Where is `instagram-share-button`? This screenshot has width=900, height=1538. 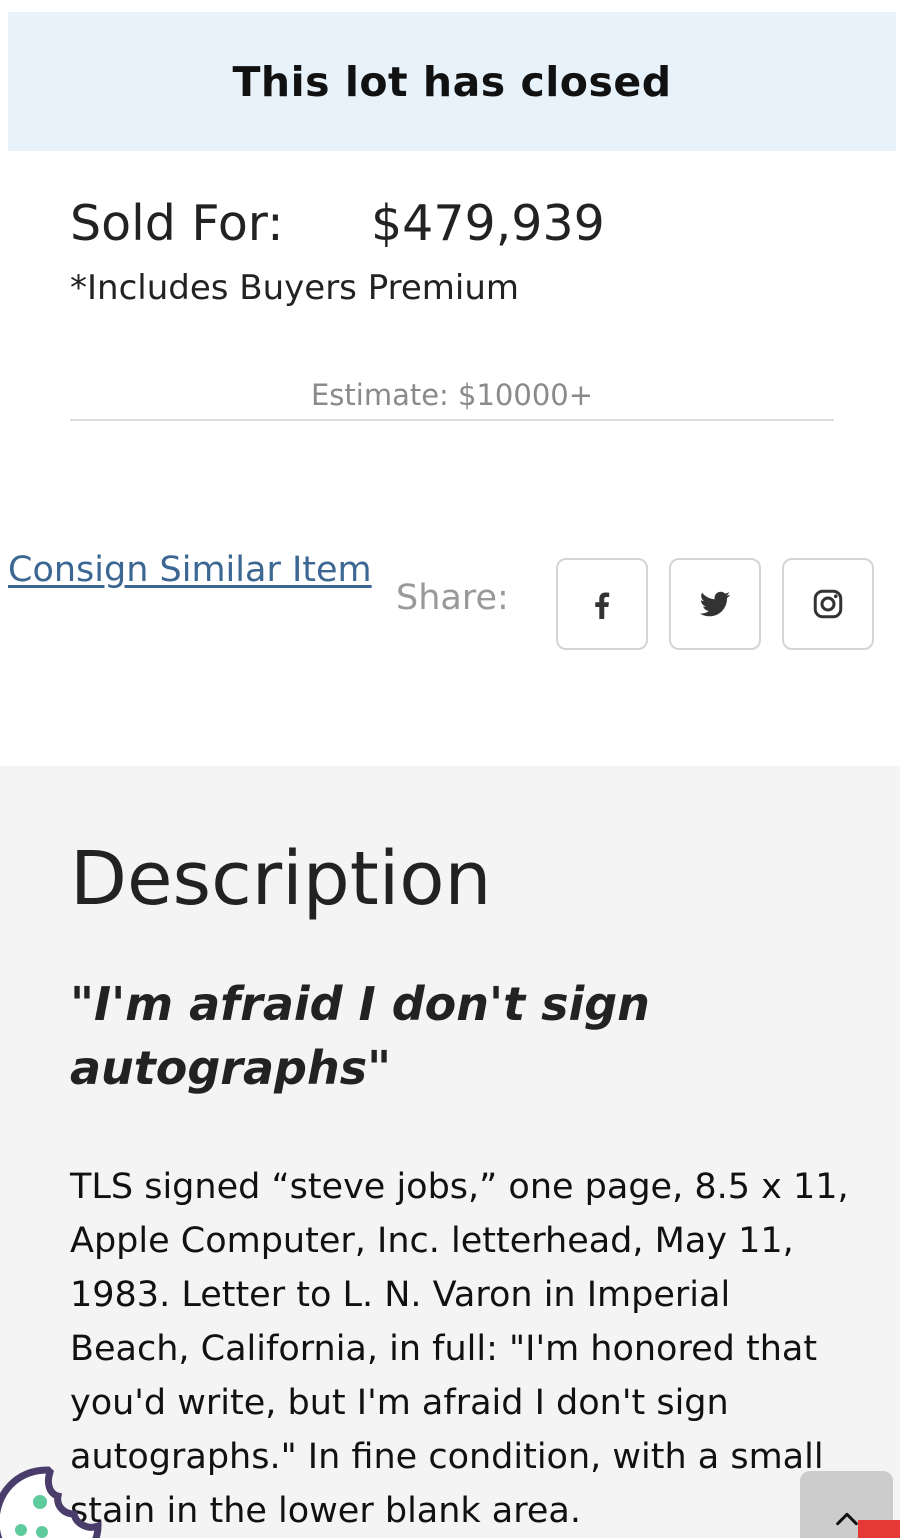 instagram-share-button is located at coordinates (828, 604).